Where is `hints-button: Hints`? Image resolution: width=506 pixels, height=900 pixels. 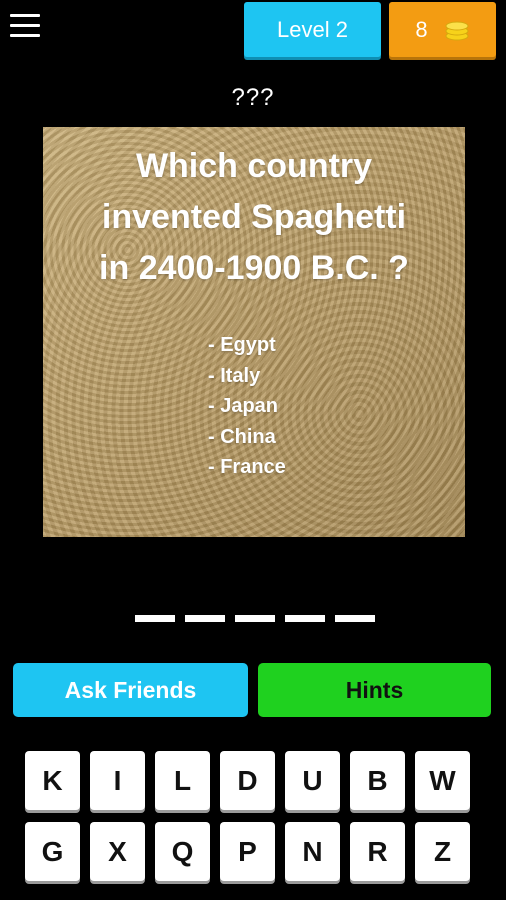
hints-button: Hints is located at coordinates (374, 690).